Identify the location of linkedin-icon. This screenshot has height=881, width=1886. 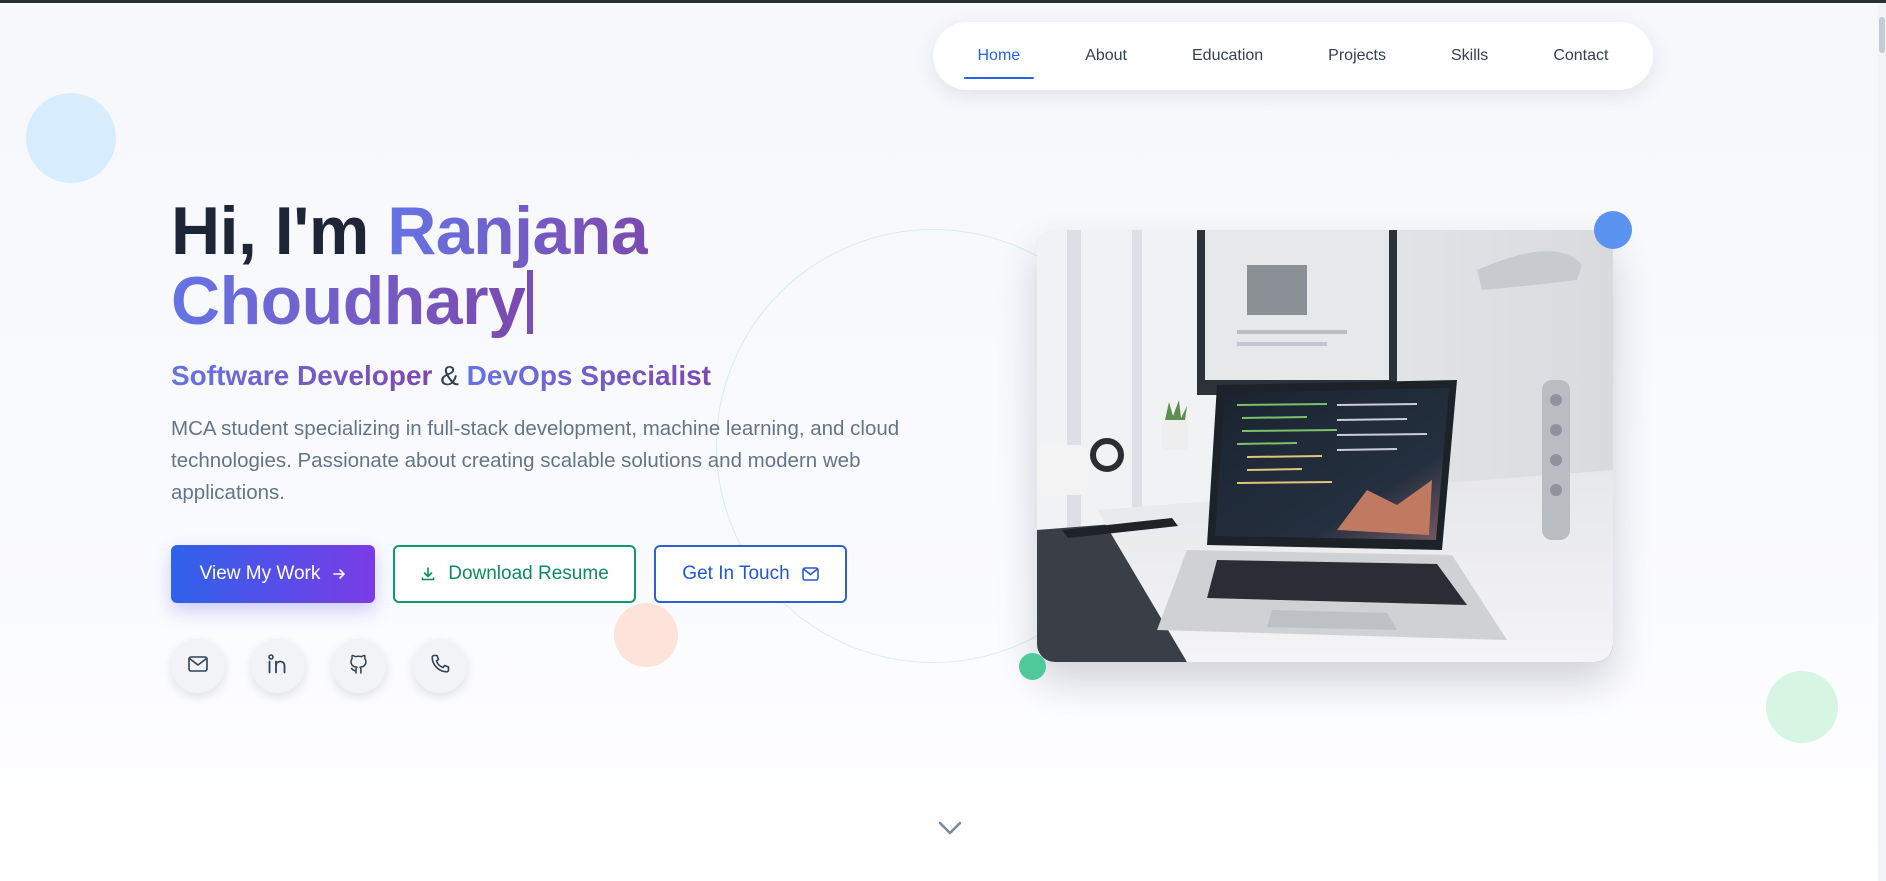
(278, 666).